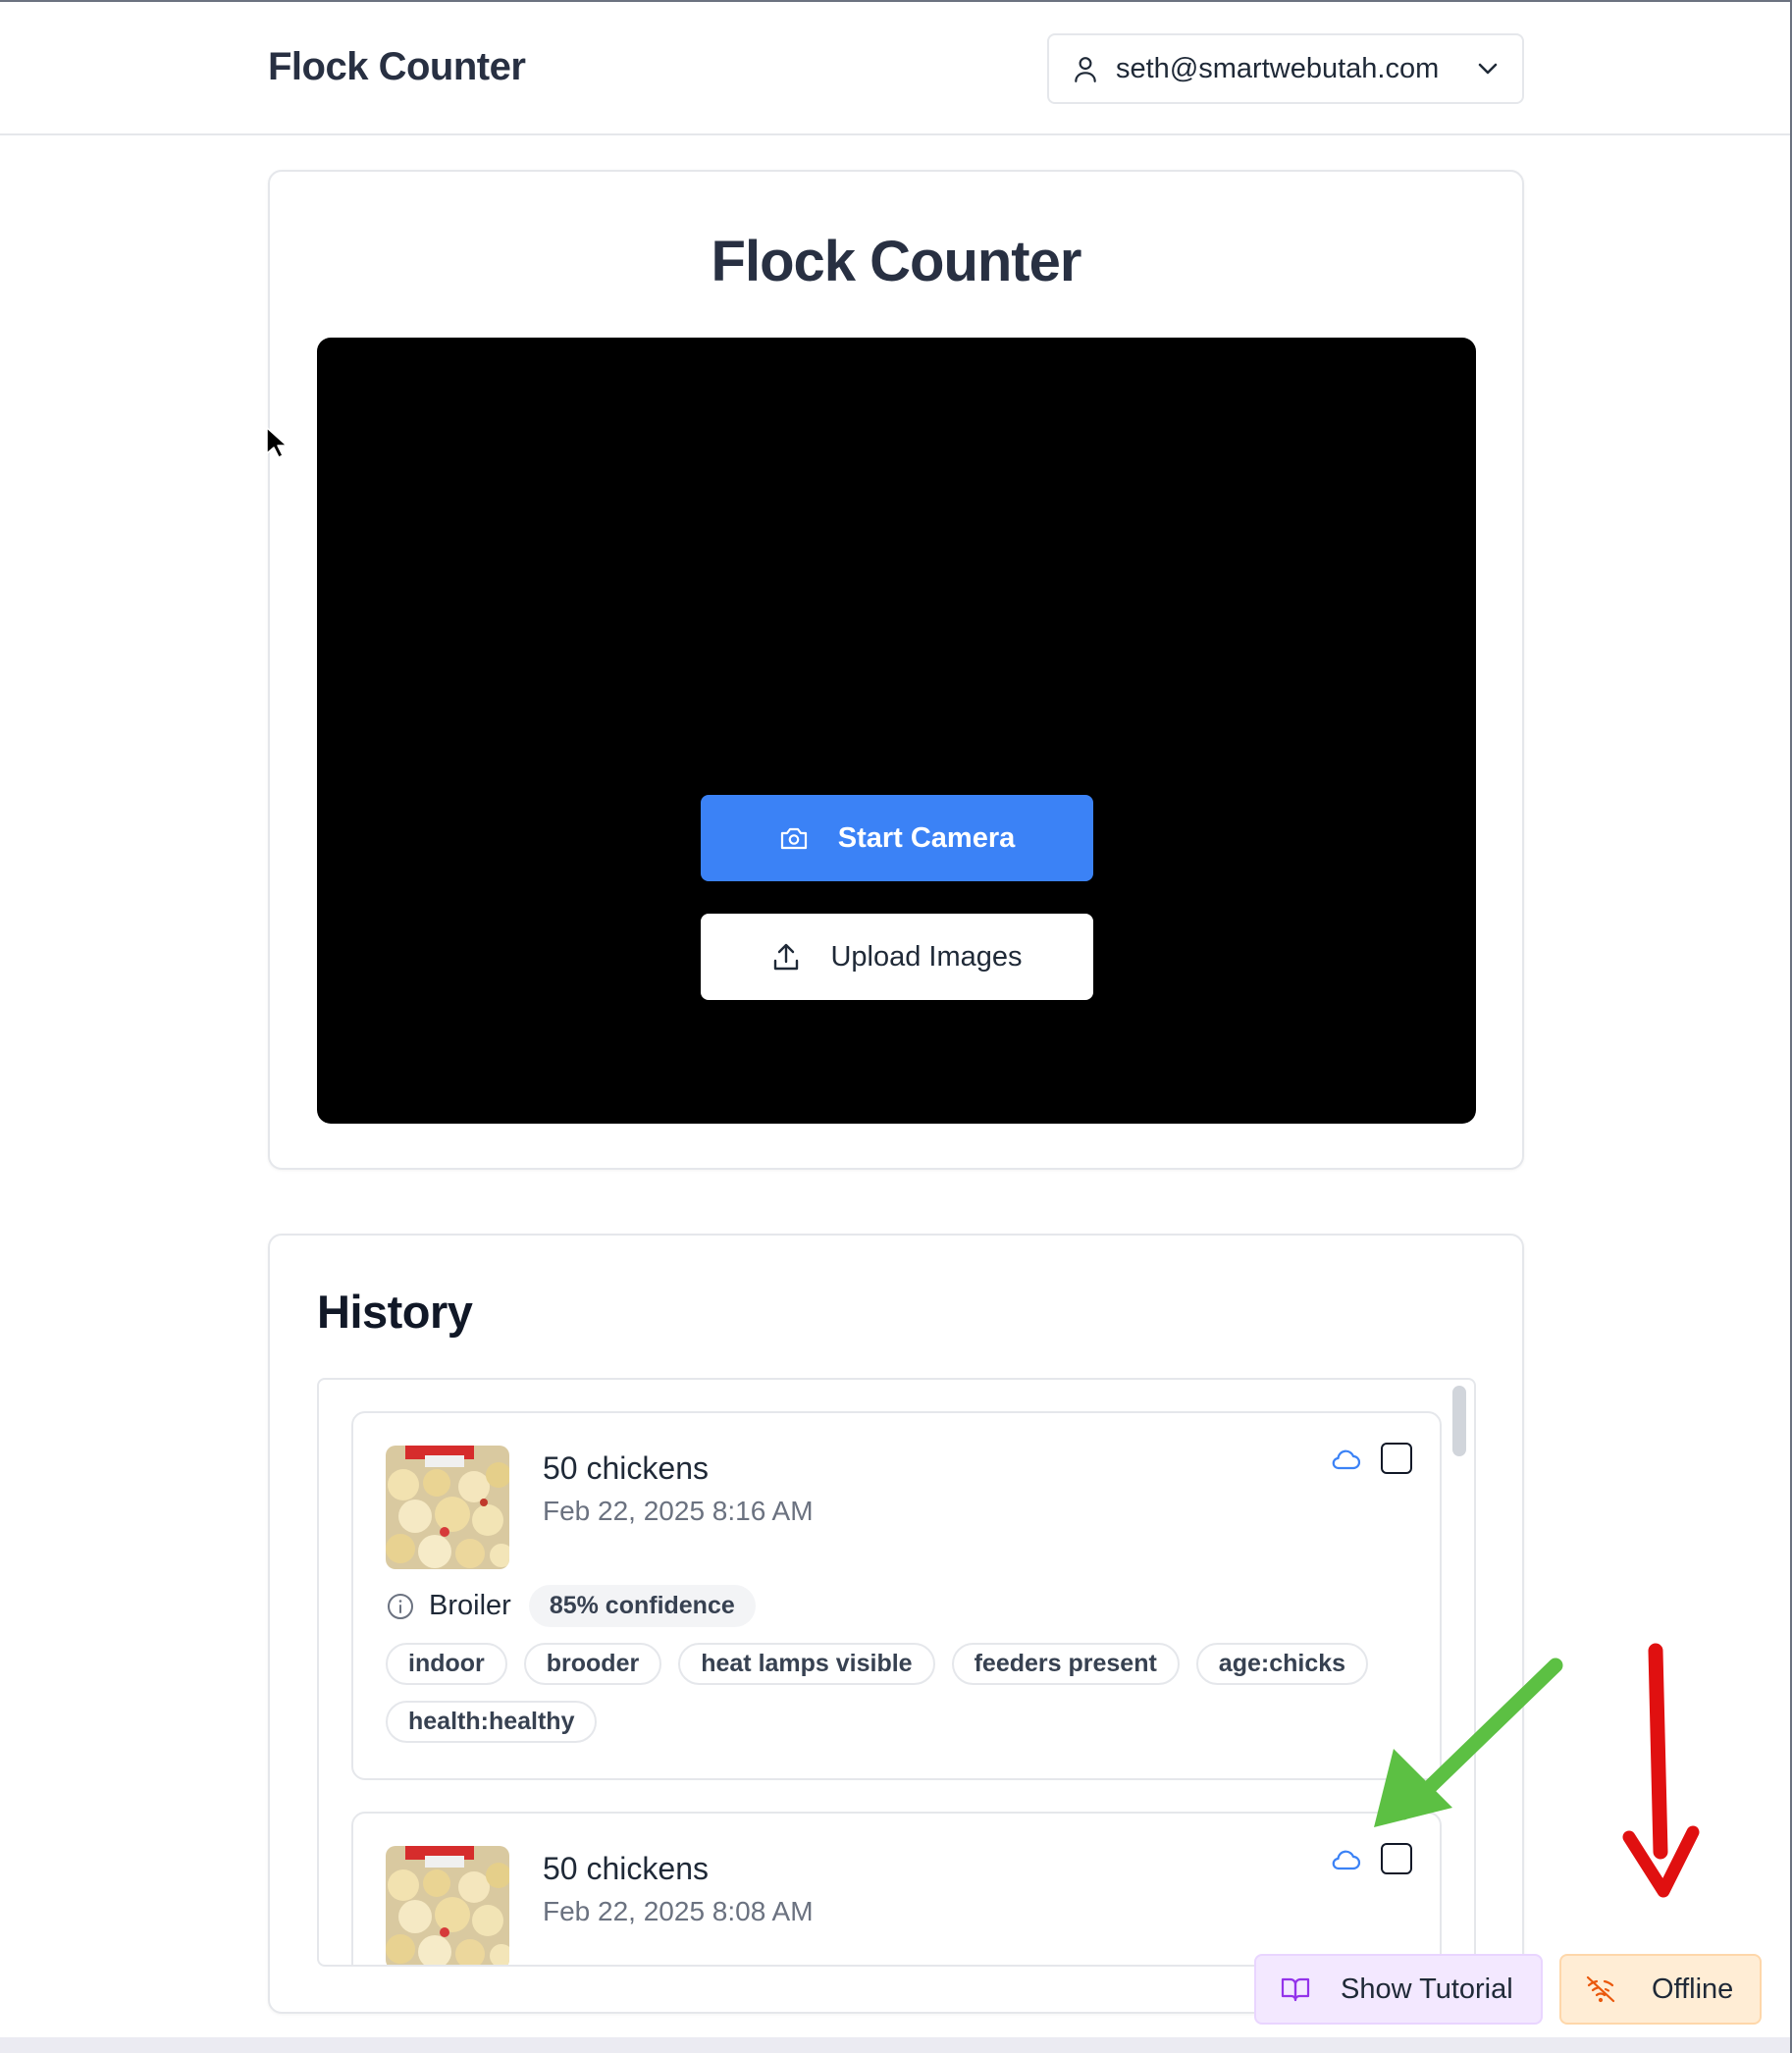 The width and height of the screenshot is (1792, 2053). What do you see at coordinates (678, 1911) in the screenshot?
I see `entry-date: Feb 22, 2025 8:08 AM` at bounding box center [678, 1911].